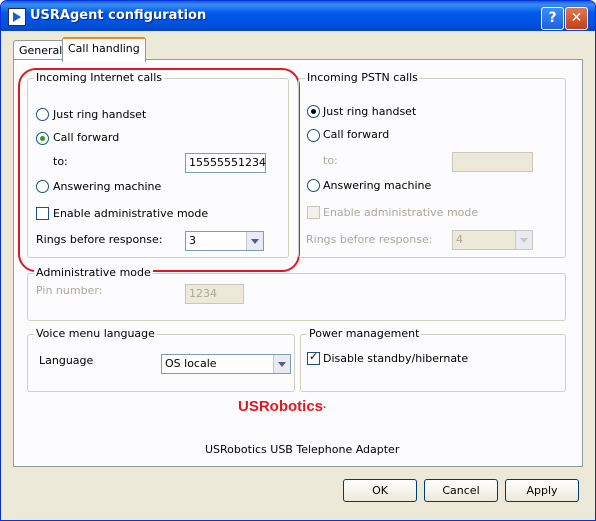 The height and width of the screenshot is (521, 596). Describe the element at coordinates (298, 16) in the screenshot. I see `title-bar: USRAgent configuration ? ✕` at that location.